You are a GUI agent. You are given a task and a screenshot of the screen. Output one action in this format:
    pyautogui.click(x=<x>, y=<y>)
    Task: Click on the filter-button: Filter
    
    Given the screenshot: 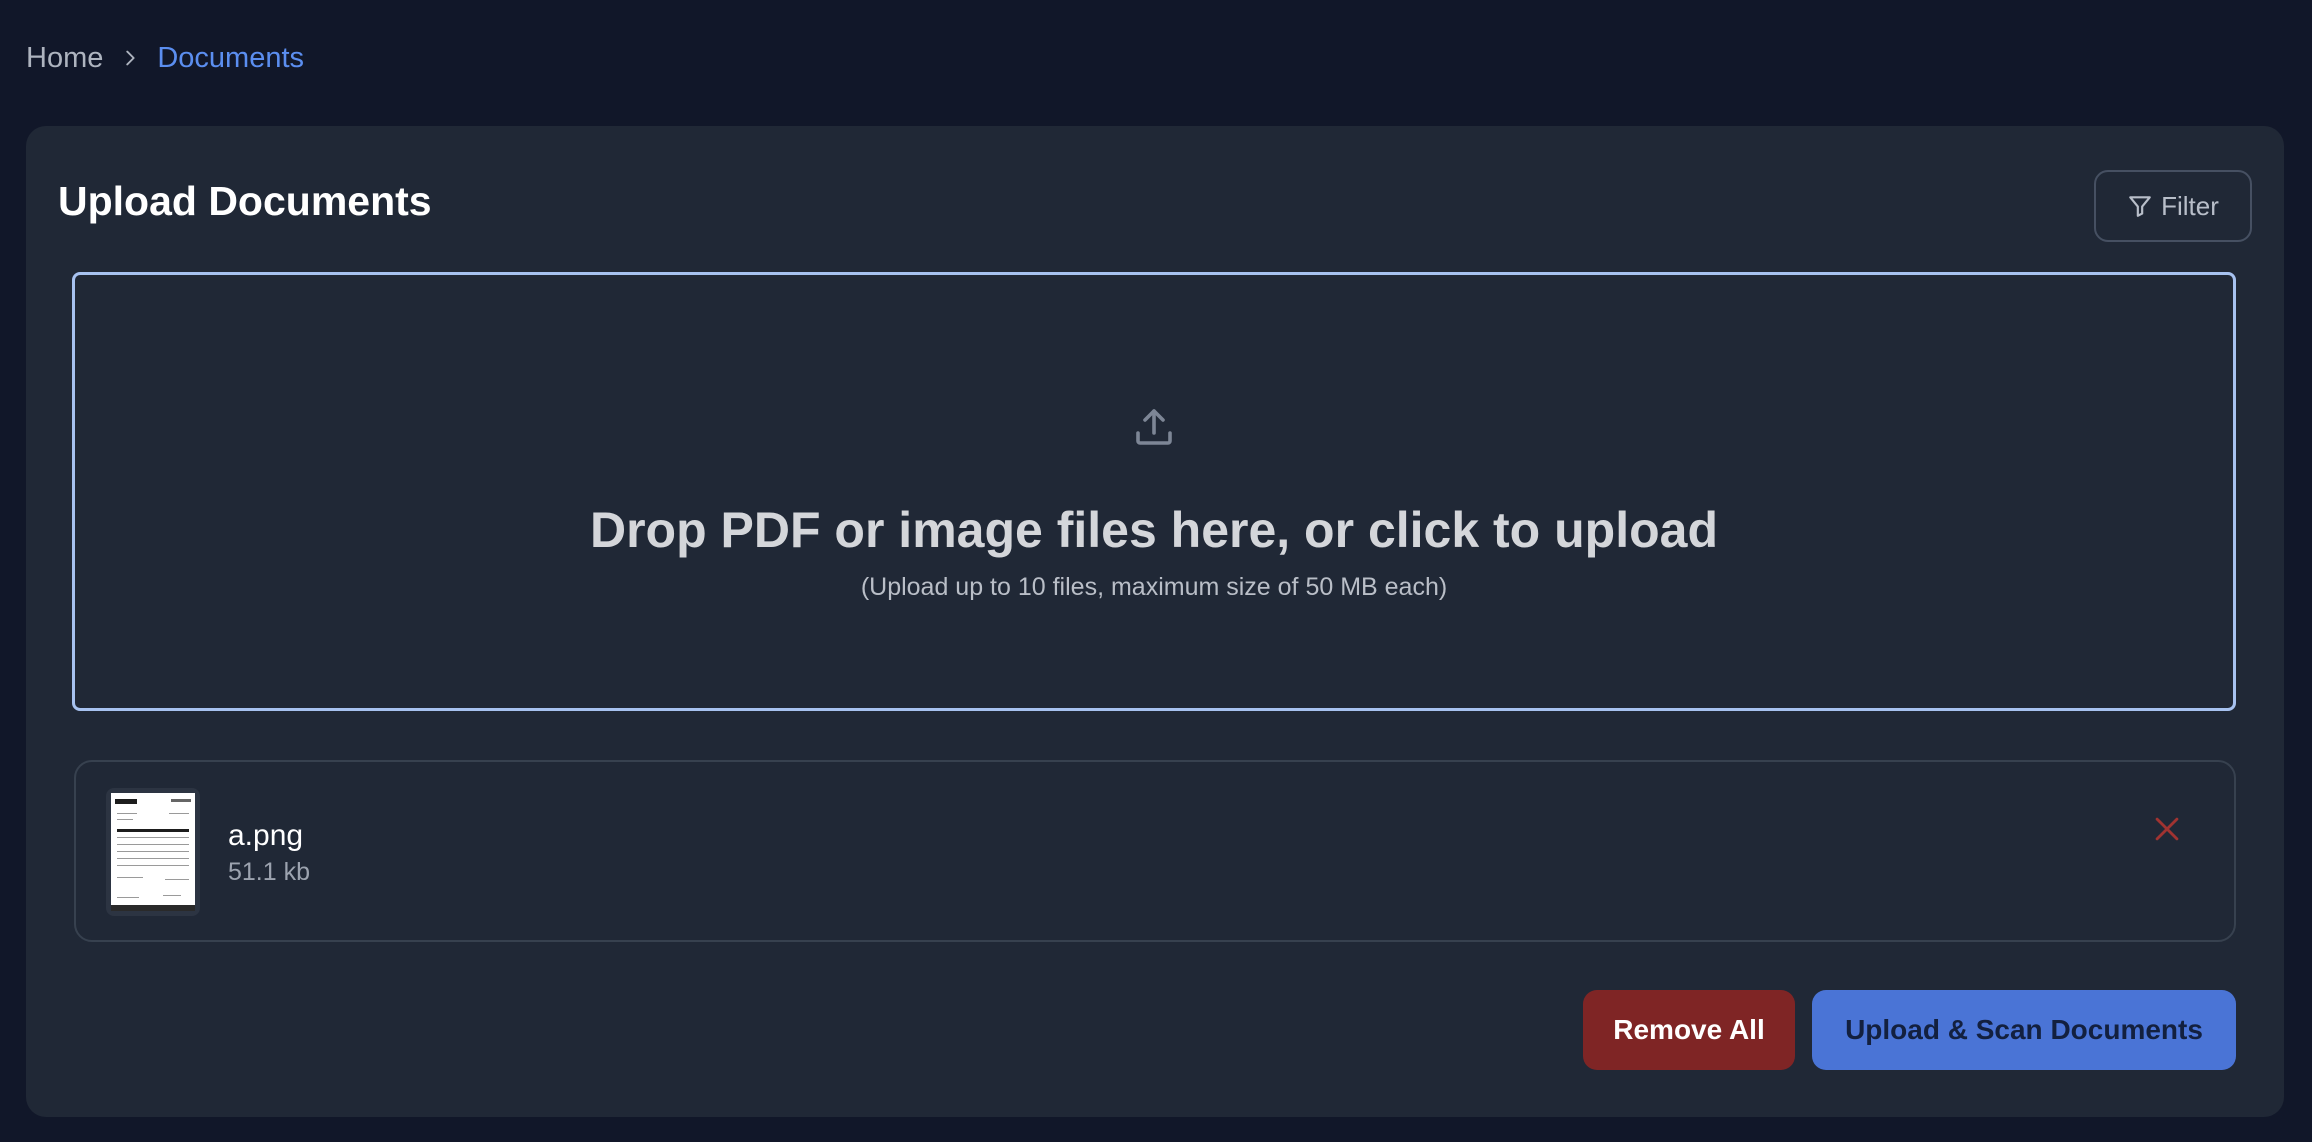 What is the action you would take?
    pyautogui.click(x=2173, y=206)
    